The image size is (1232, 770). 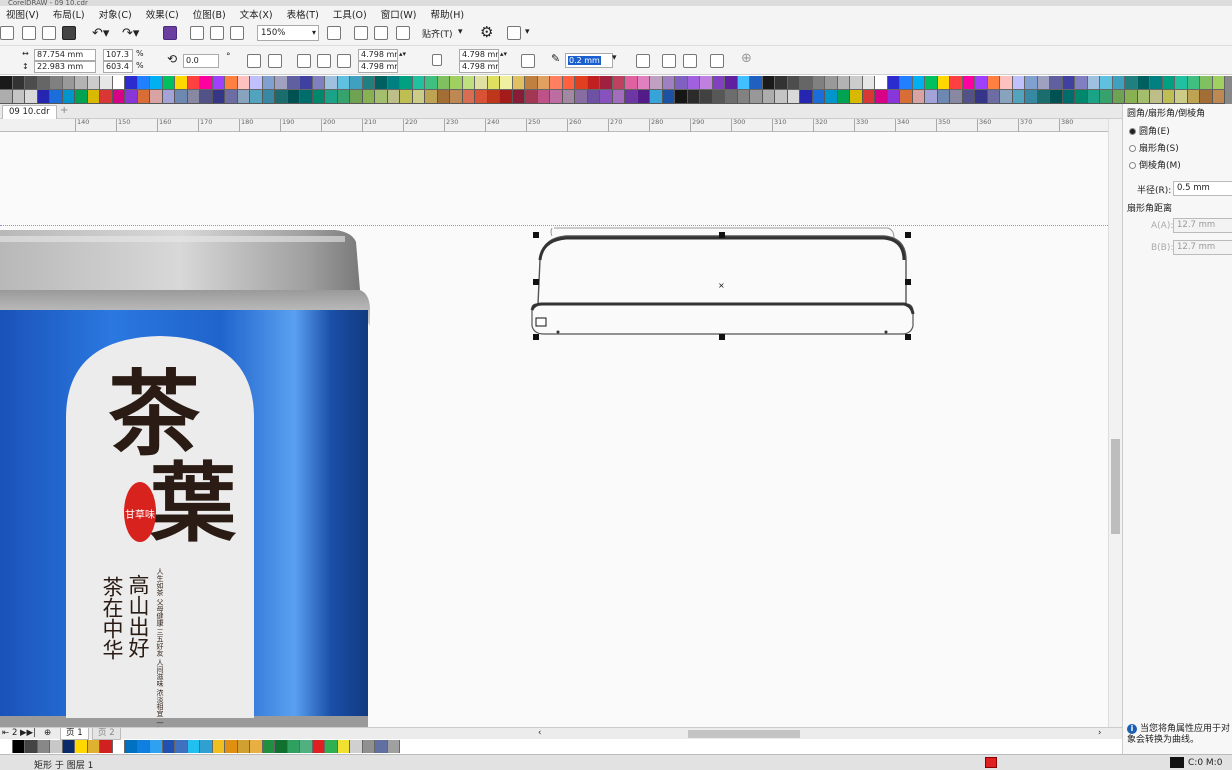 I want to click on object-height-field: 22.983 mm, so click(x=65, y=67).